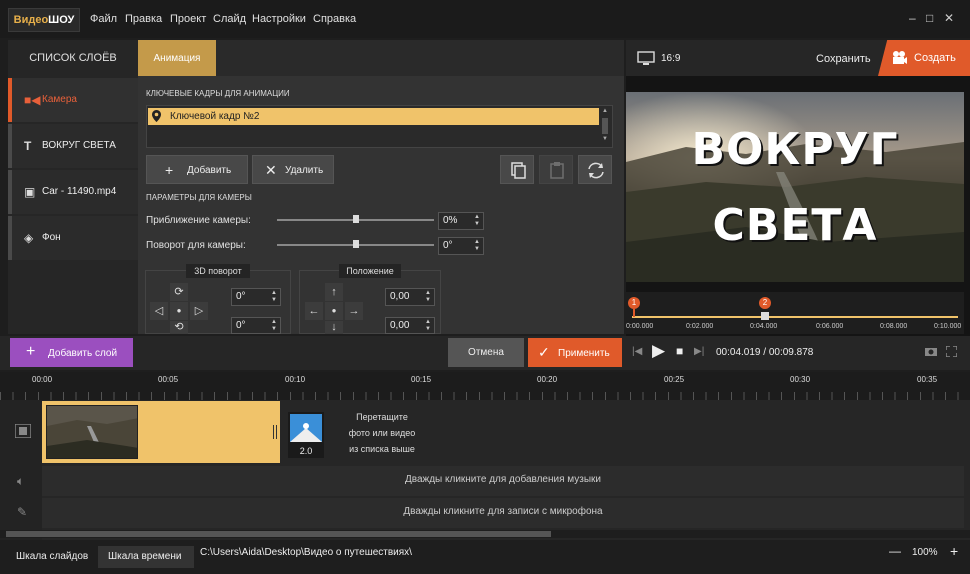  I want to click on ruler-tick: 00:15, so click(421, 379).